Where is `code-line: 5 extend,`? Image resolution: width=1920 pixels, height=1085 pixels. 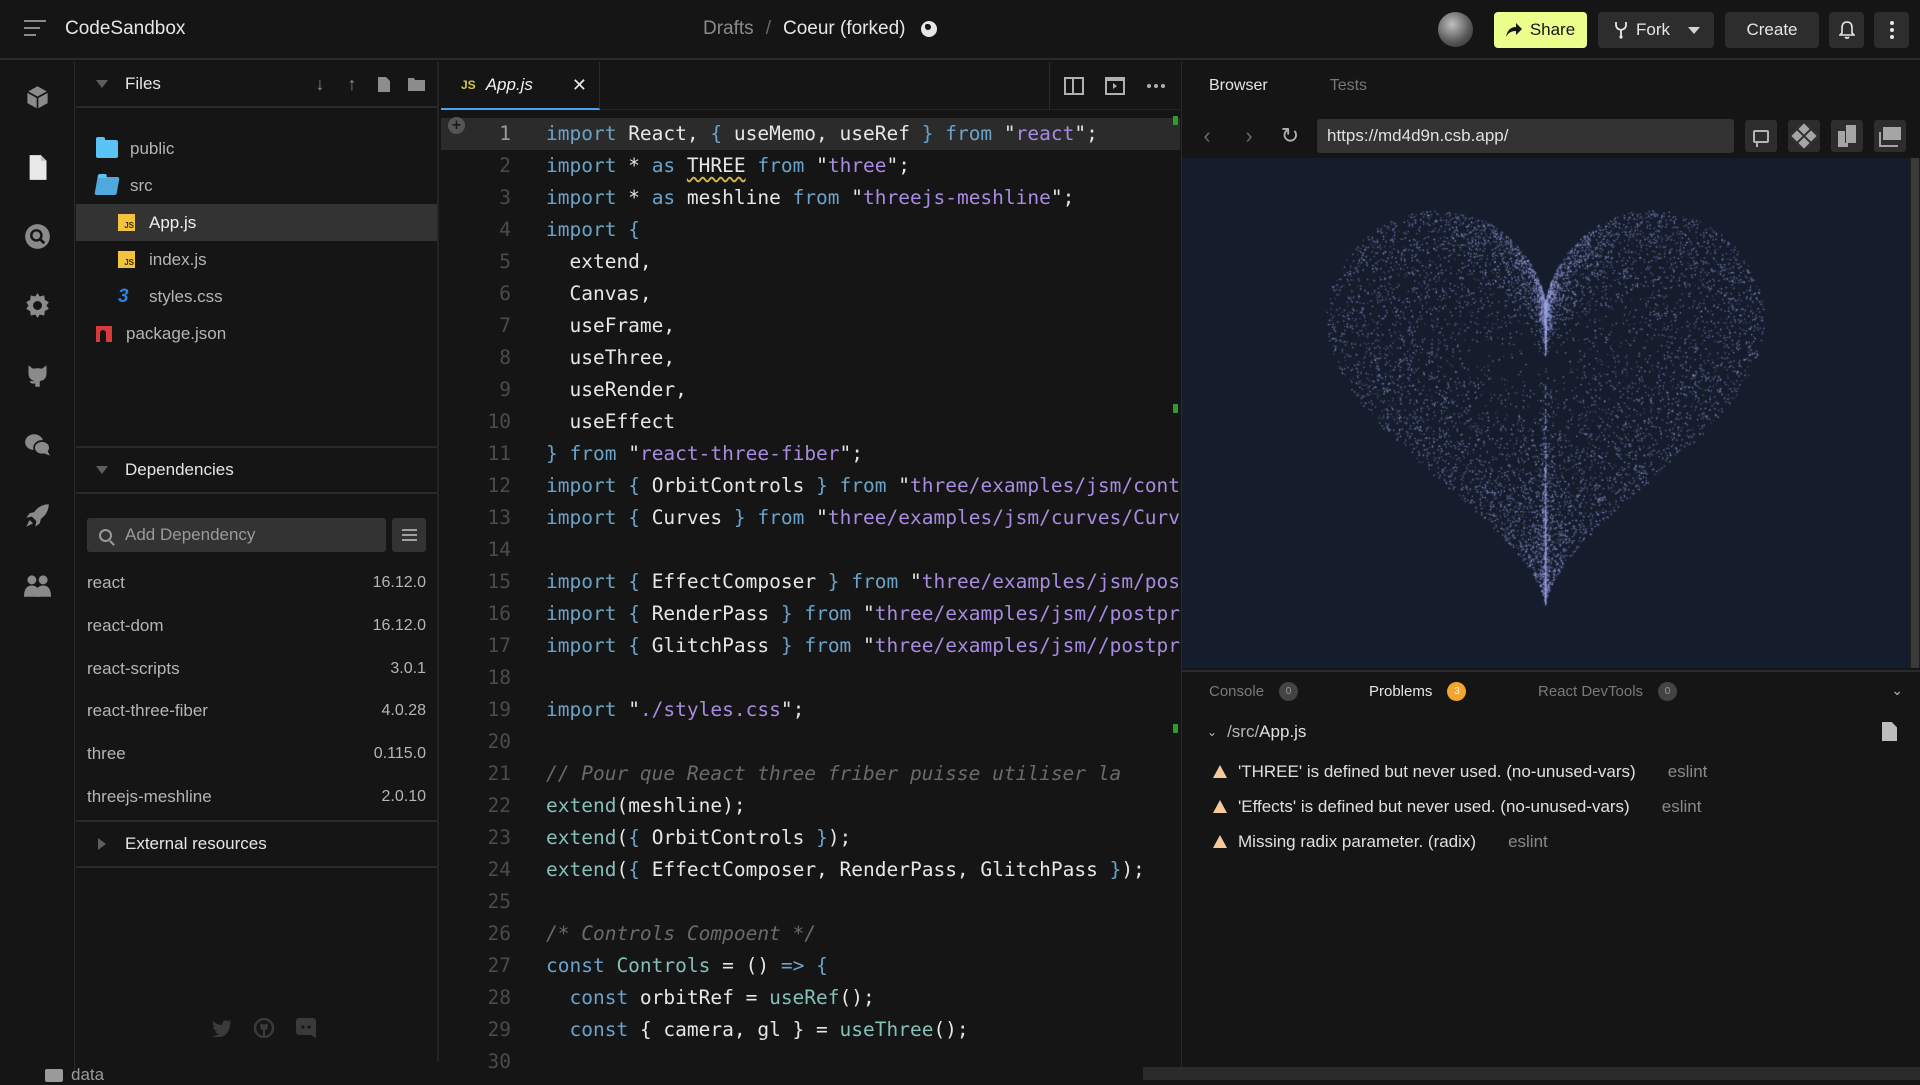 code-line: 5 extend, is located at coordinates (810, 262).